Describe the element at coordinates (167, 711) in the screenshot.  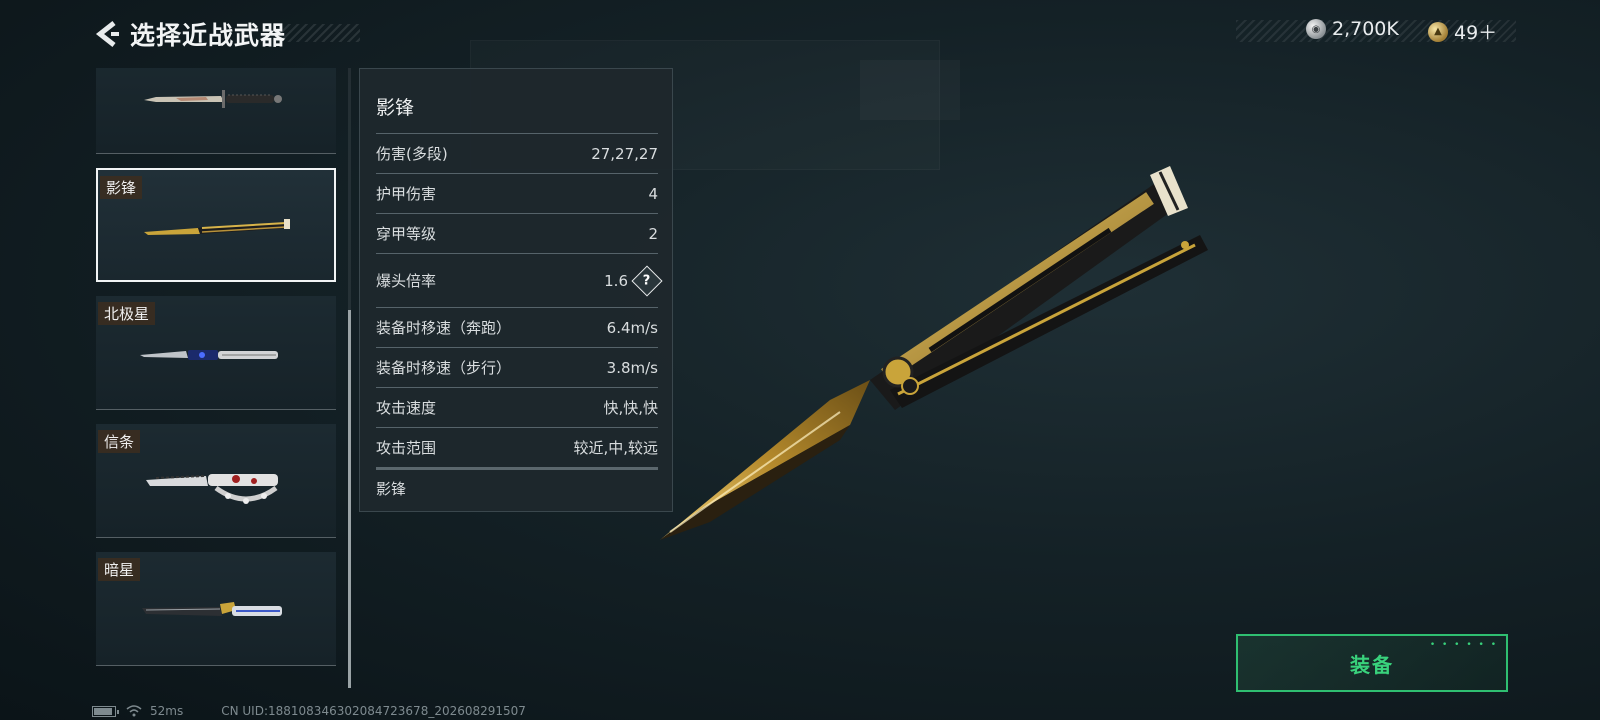
I see `ping-value: 52ms` at that location.